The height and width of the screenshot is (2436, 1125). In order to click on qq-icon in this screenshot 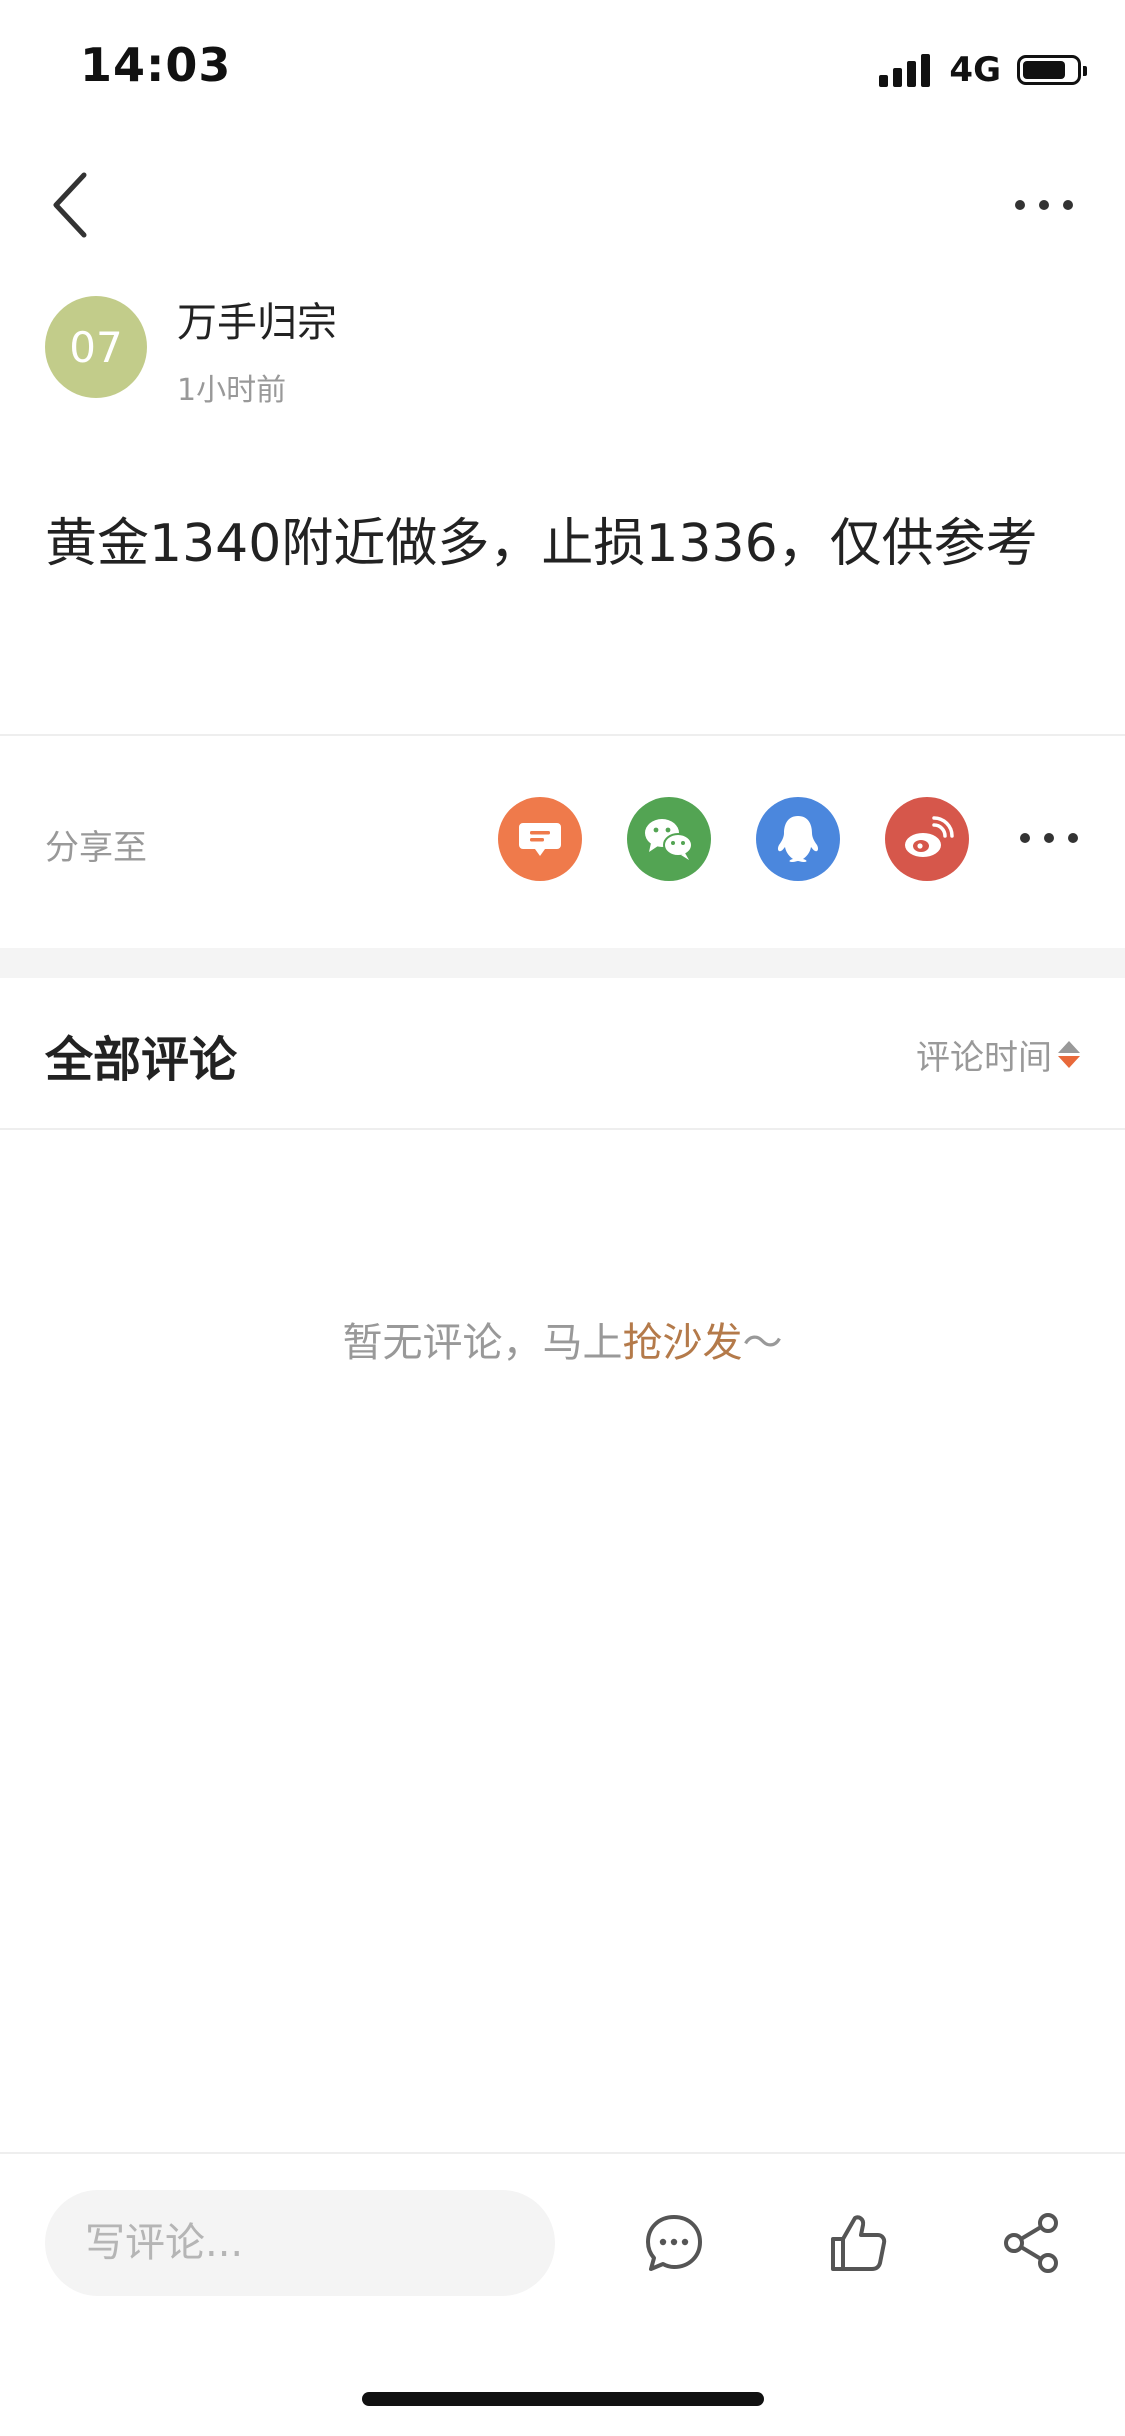, I will do `click(798, 839)`.